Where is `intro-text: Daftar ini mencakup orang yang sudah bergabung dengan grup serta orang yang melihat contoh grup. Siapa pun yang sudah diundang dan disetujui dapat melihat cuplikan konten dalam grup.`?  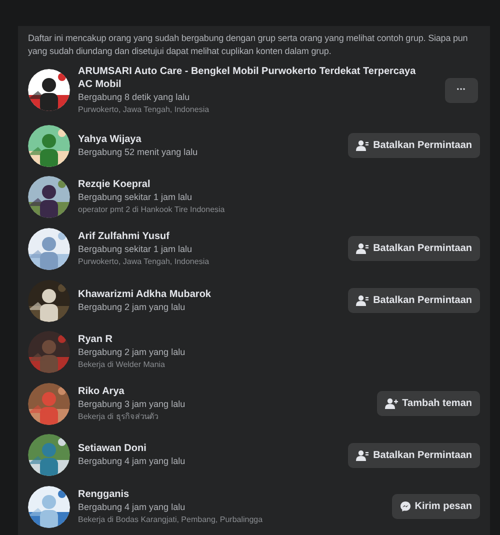
intro-text: Daftar ini mencakup orang yang sudah bergabung dengan grup serta orang yang melihat contoh grup. Siapa pun yang sudah diundang dan disetujui dapat melihat cuplikan konten dalam grup. is located at coordinates (248, 45).